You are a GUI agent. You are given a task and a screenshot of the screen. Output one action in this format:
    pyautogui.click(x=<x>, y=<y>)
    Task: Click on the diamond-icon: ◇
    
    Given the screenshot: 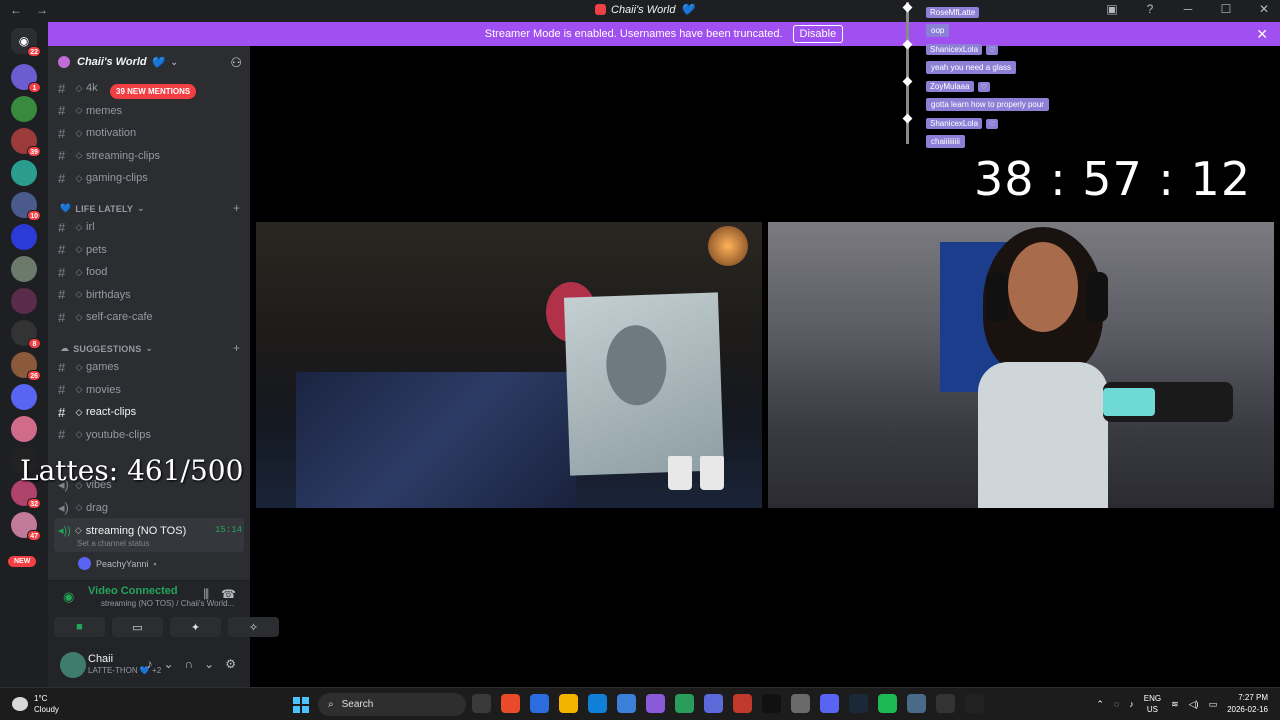 What is the action you would take?
    pyautogui.click(x=79, y=155)
    